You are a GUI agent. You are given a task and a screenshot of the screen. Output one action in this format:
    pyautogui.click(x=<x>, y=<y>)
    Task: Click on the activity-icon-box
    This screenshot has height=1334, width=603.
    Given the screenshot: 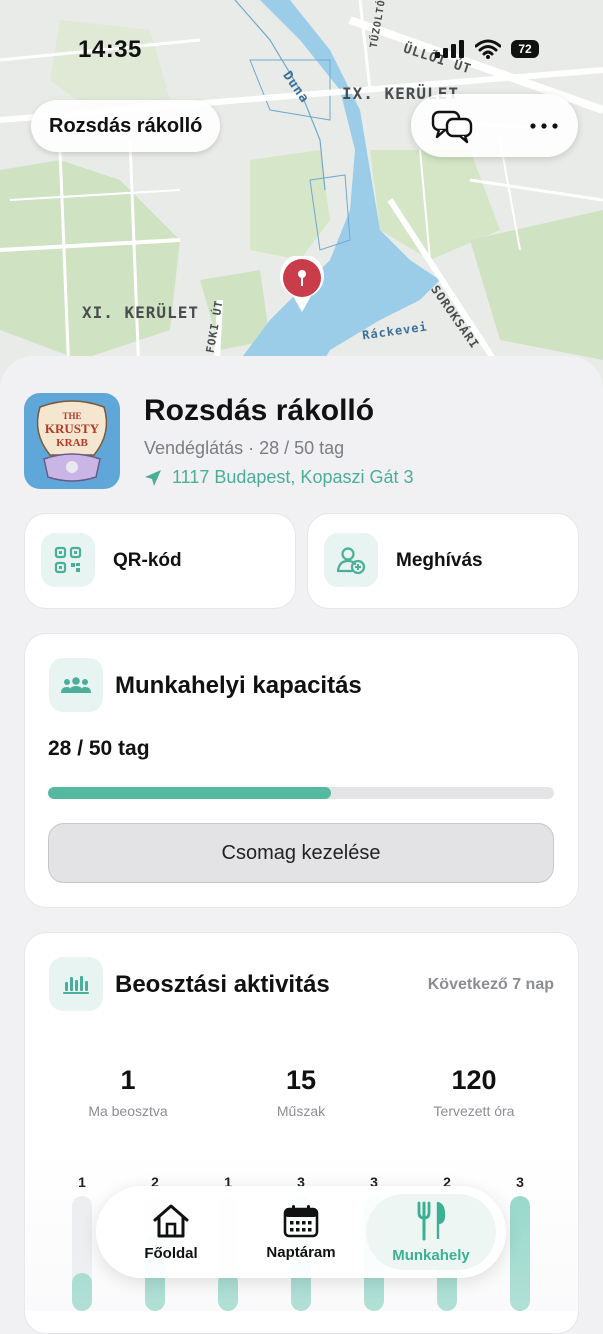 What is the action you would take?
    pyautogui.click(x=76, y=984)
    